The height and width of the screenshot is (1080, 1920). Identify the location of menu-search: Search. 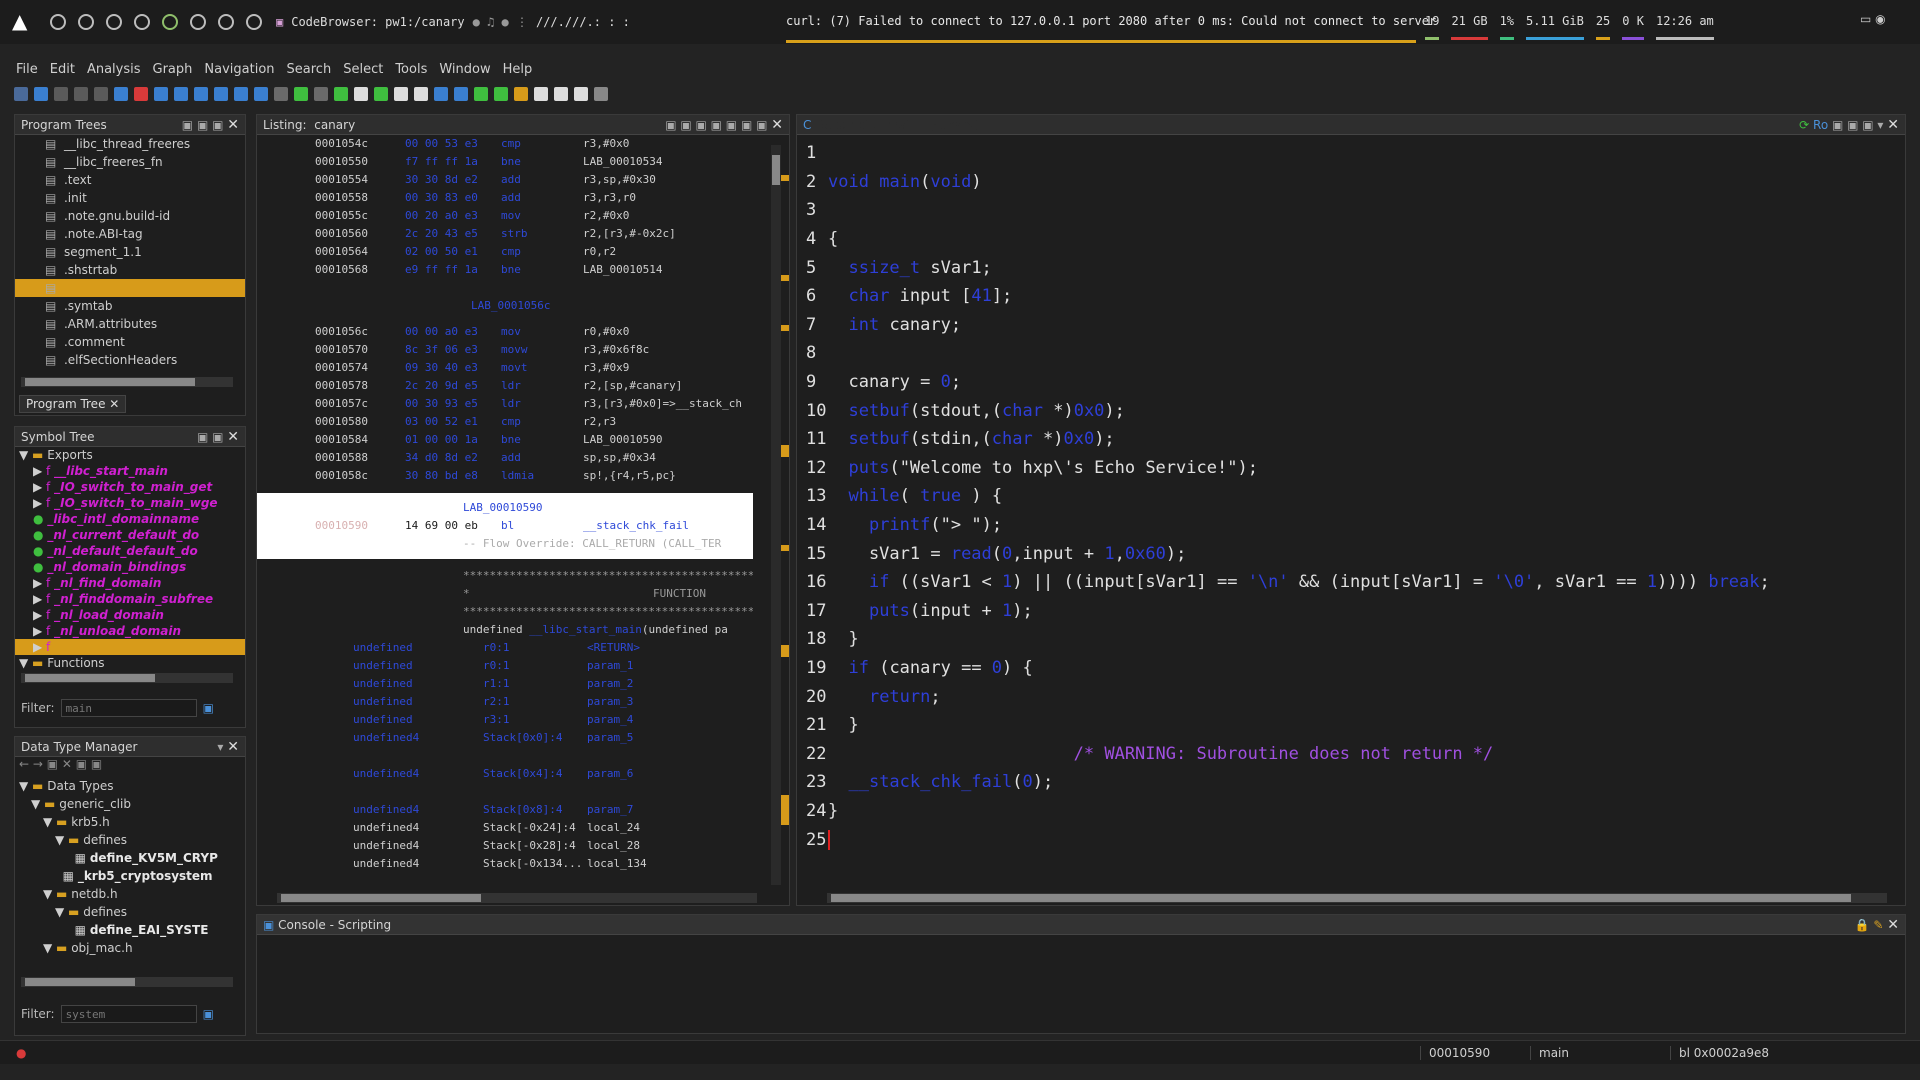
(309, 72).